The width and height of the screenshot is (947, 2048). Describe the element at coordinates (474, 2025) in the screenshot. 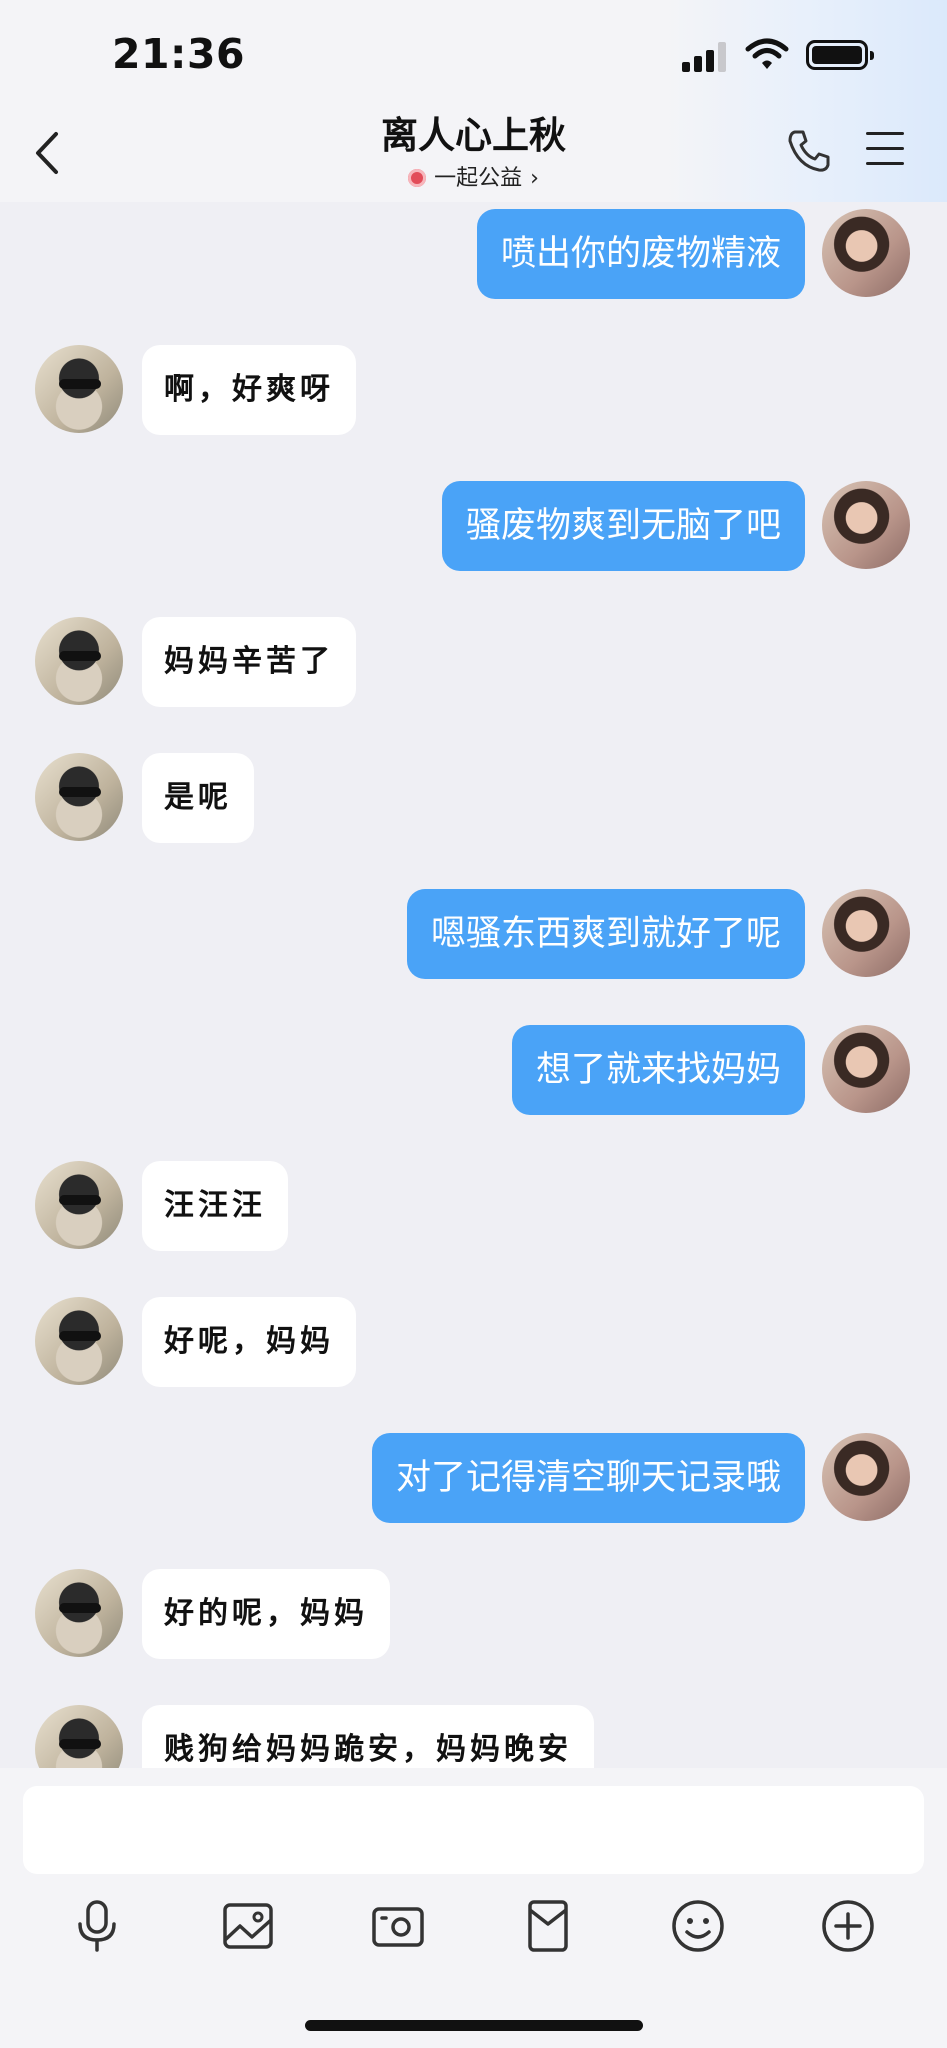

I see `home-indicator` at that location.